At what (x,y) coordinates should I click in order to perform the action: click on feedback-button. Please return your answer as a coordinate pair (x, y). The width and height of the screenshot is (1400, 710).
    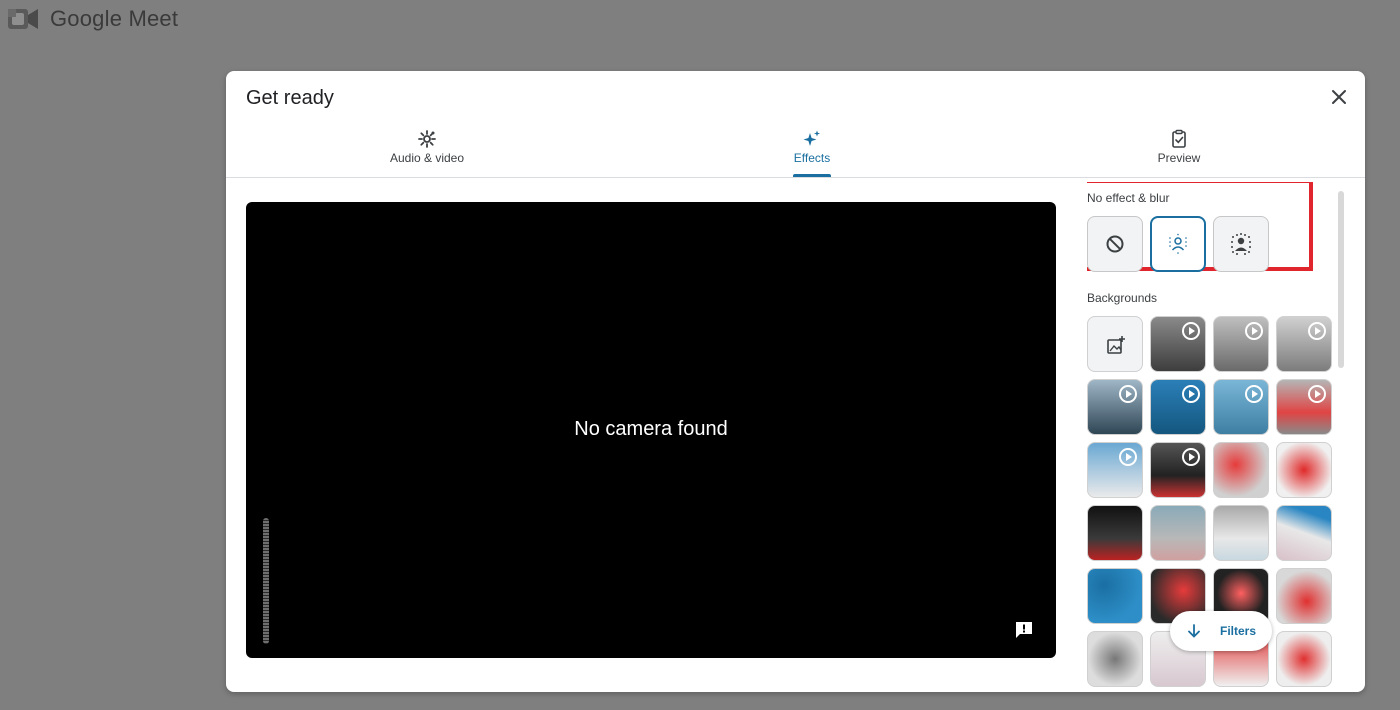
    Looking at the image, I should click on (1024, 630).